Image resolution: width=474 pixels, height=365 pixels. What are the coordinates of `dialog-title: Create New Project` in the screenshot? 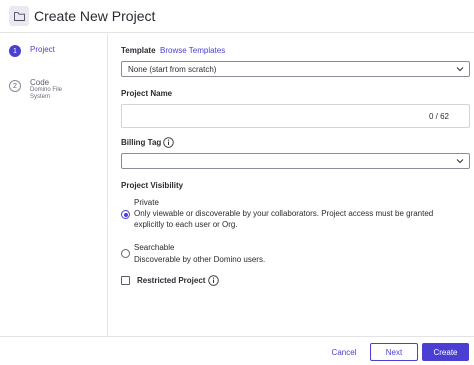 It's located at (95, 16).